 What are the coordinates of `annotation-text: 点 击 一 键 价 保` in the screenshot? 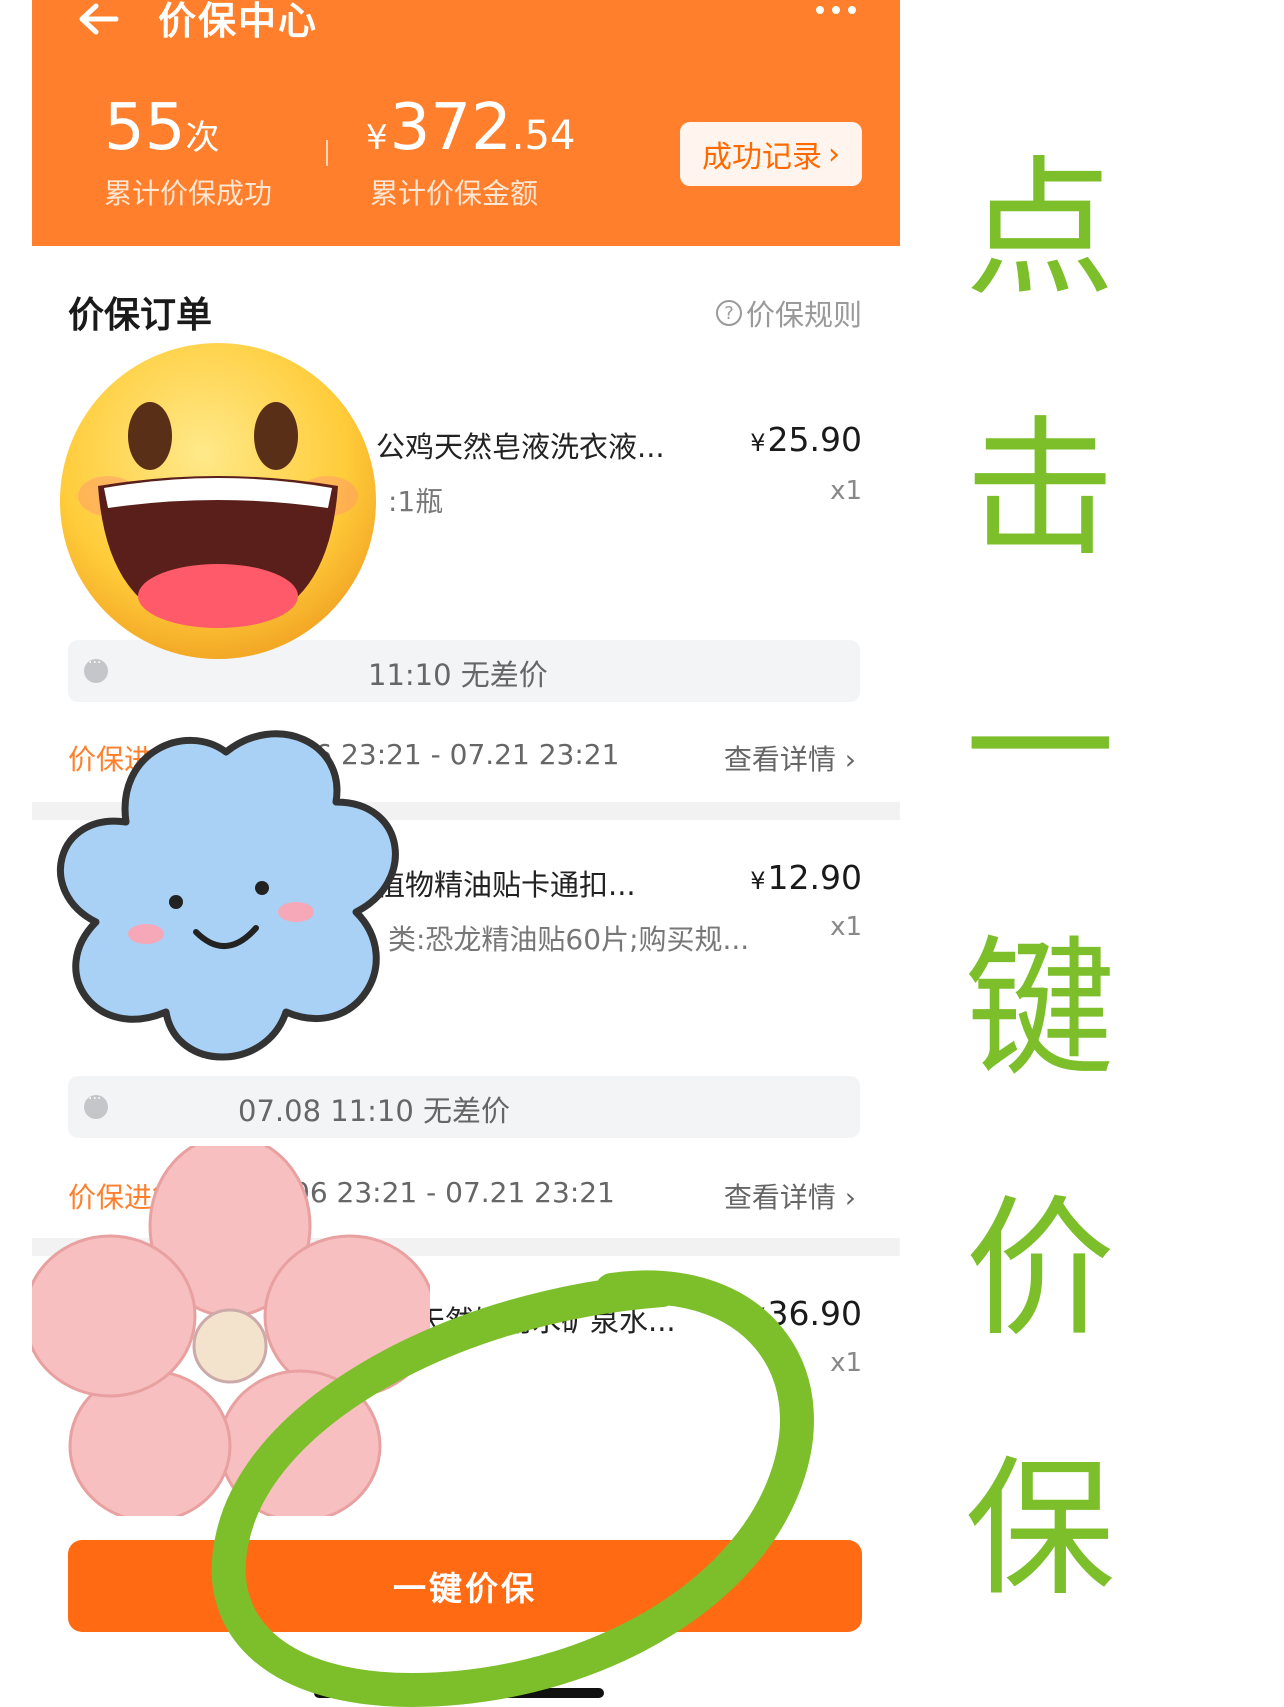 It's located at (1040, 880).